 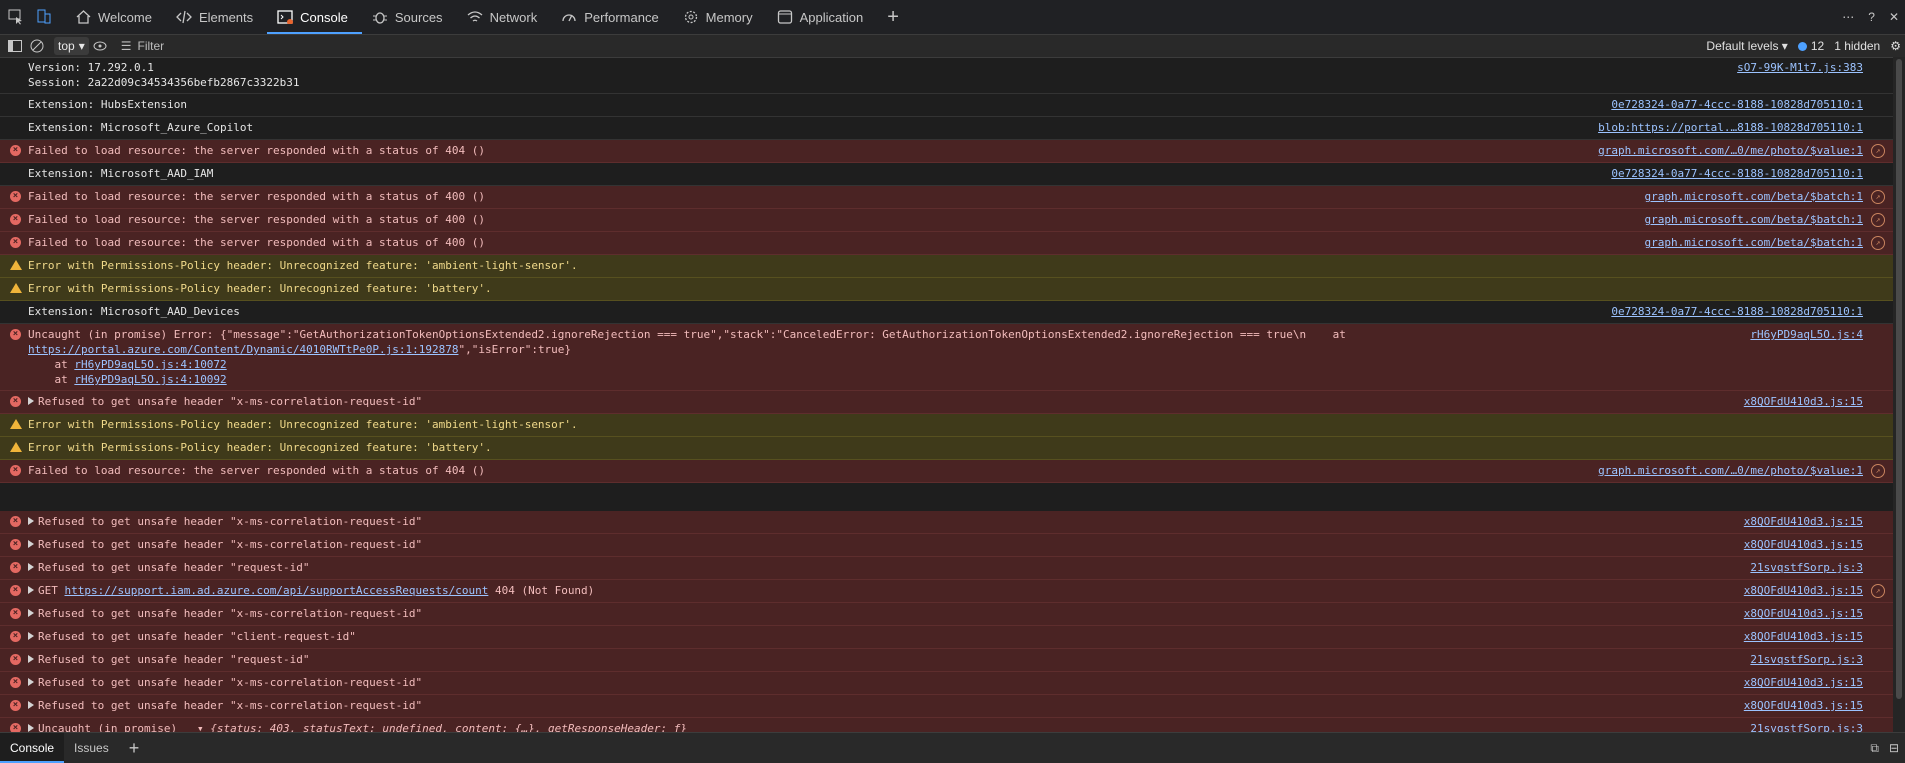 What do you see at coordinates (952, 747) in the screenshot?
I see `drawer-tabbar: Console Issues + ⧉ ⊟` at bounding box center [952, 747].